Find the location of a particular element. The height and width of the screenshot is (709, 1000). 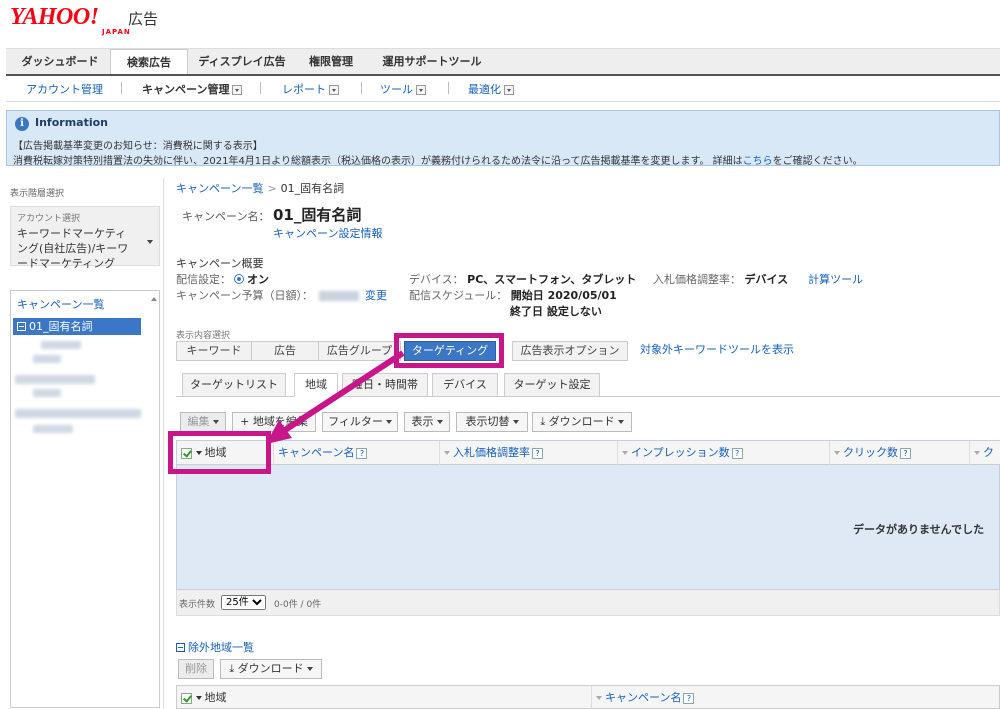

col-clicks: クリック数? is located at coordinates (899, 453).